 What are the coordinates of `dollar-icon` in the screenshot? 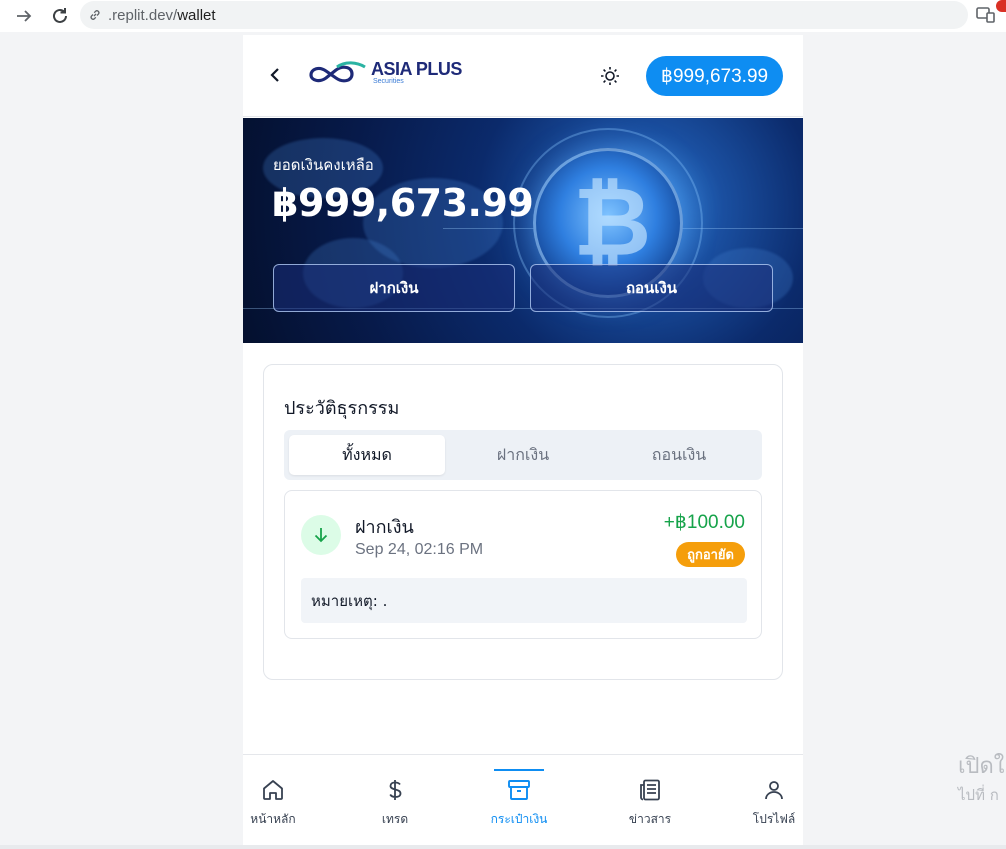 It's located at (395, 790).